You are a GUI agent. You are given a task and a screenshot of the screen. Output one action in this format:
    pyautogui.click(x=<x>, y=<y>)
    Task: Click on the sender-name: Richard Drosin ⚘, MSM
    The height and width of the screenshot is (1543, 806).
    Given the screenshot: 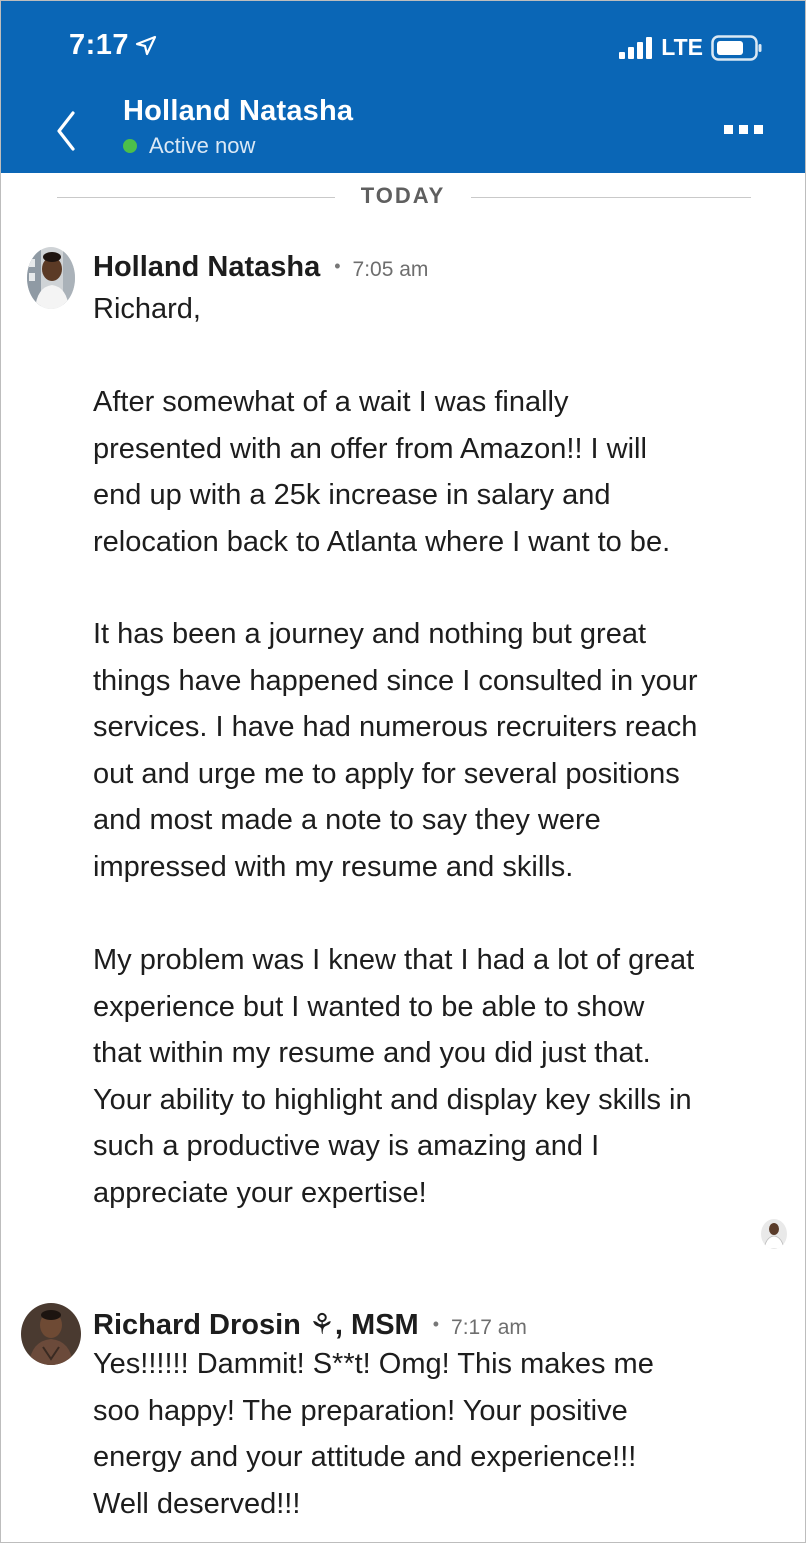 What is the action you would take?
    pyautogui.click(x=256, y=1324)
    